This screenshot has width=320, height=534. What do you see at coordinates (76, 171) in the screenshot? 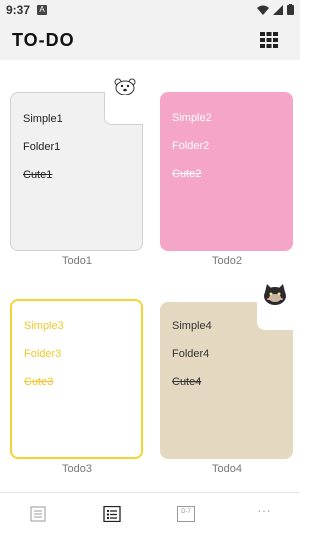
I see `todo-card: Simple1 Folder1 Cute1` at bounding box center [76, 171].